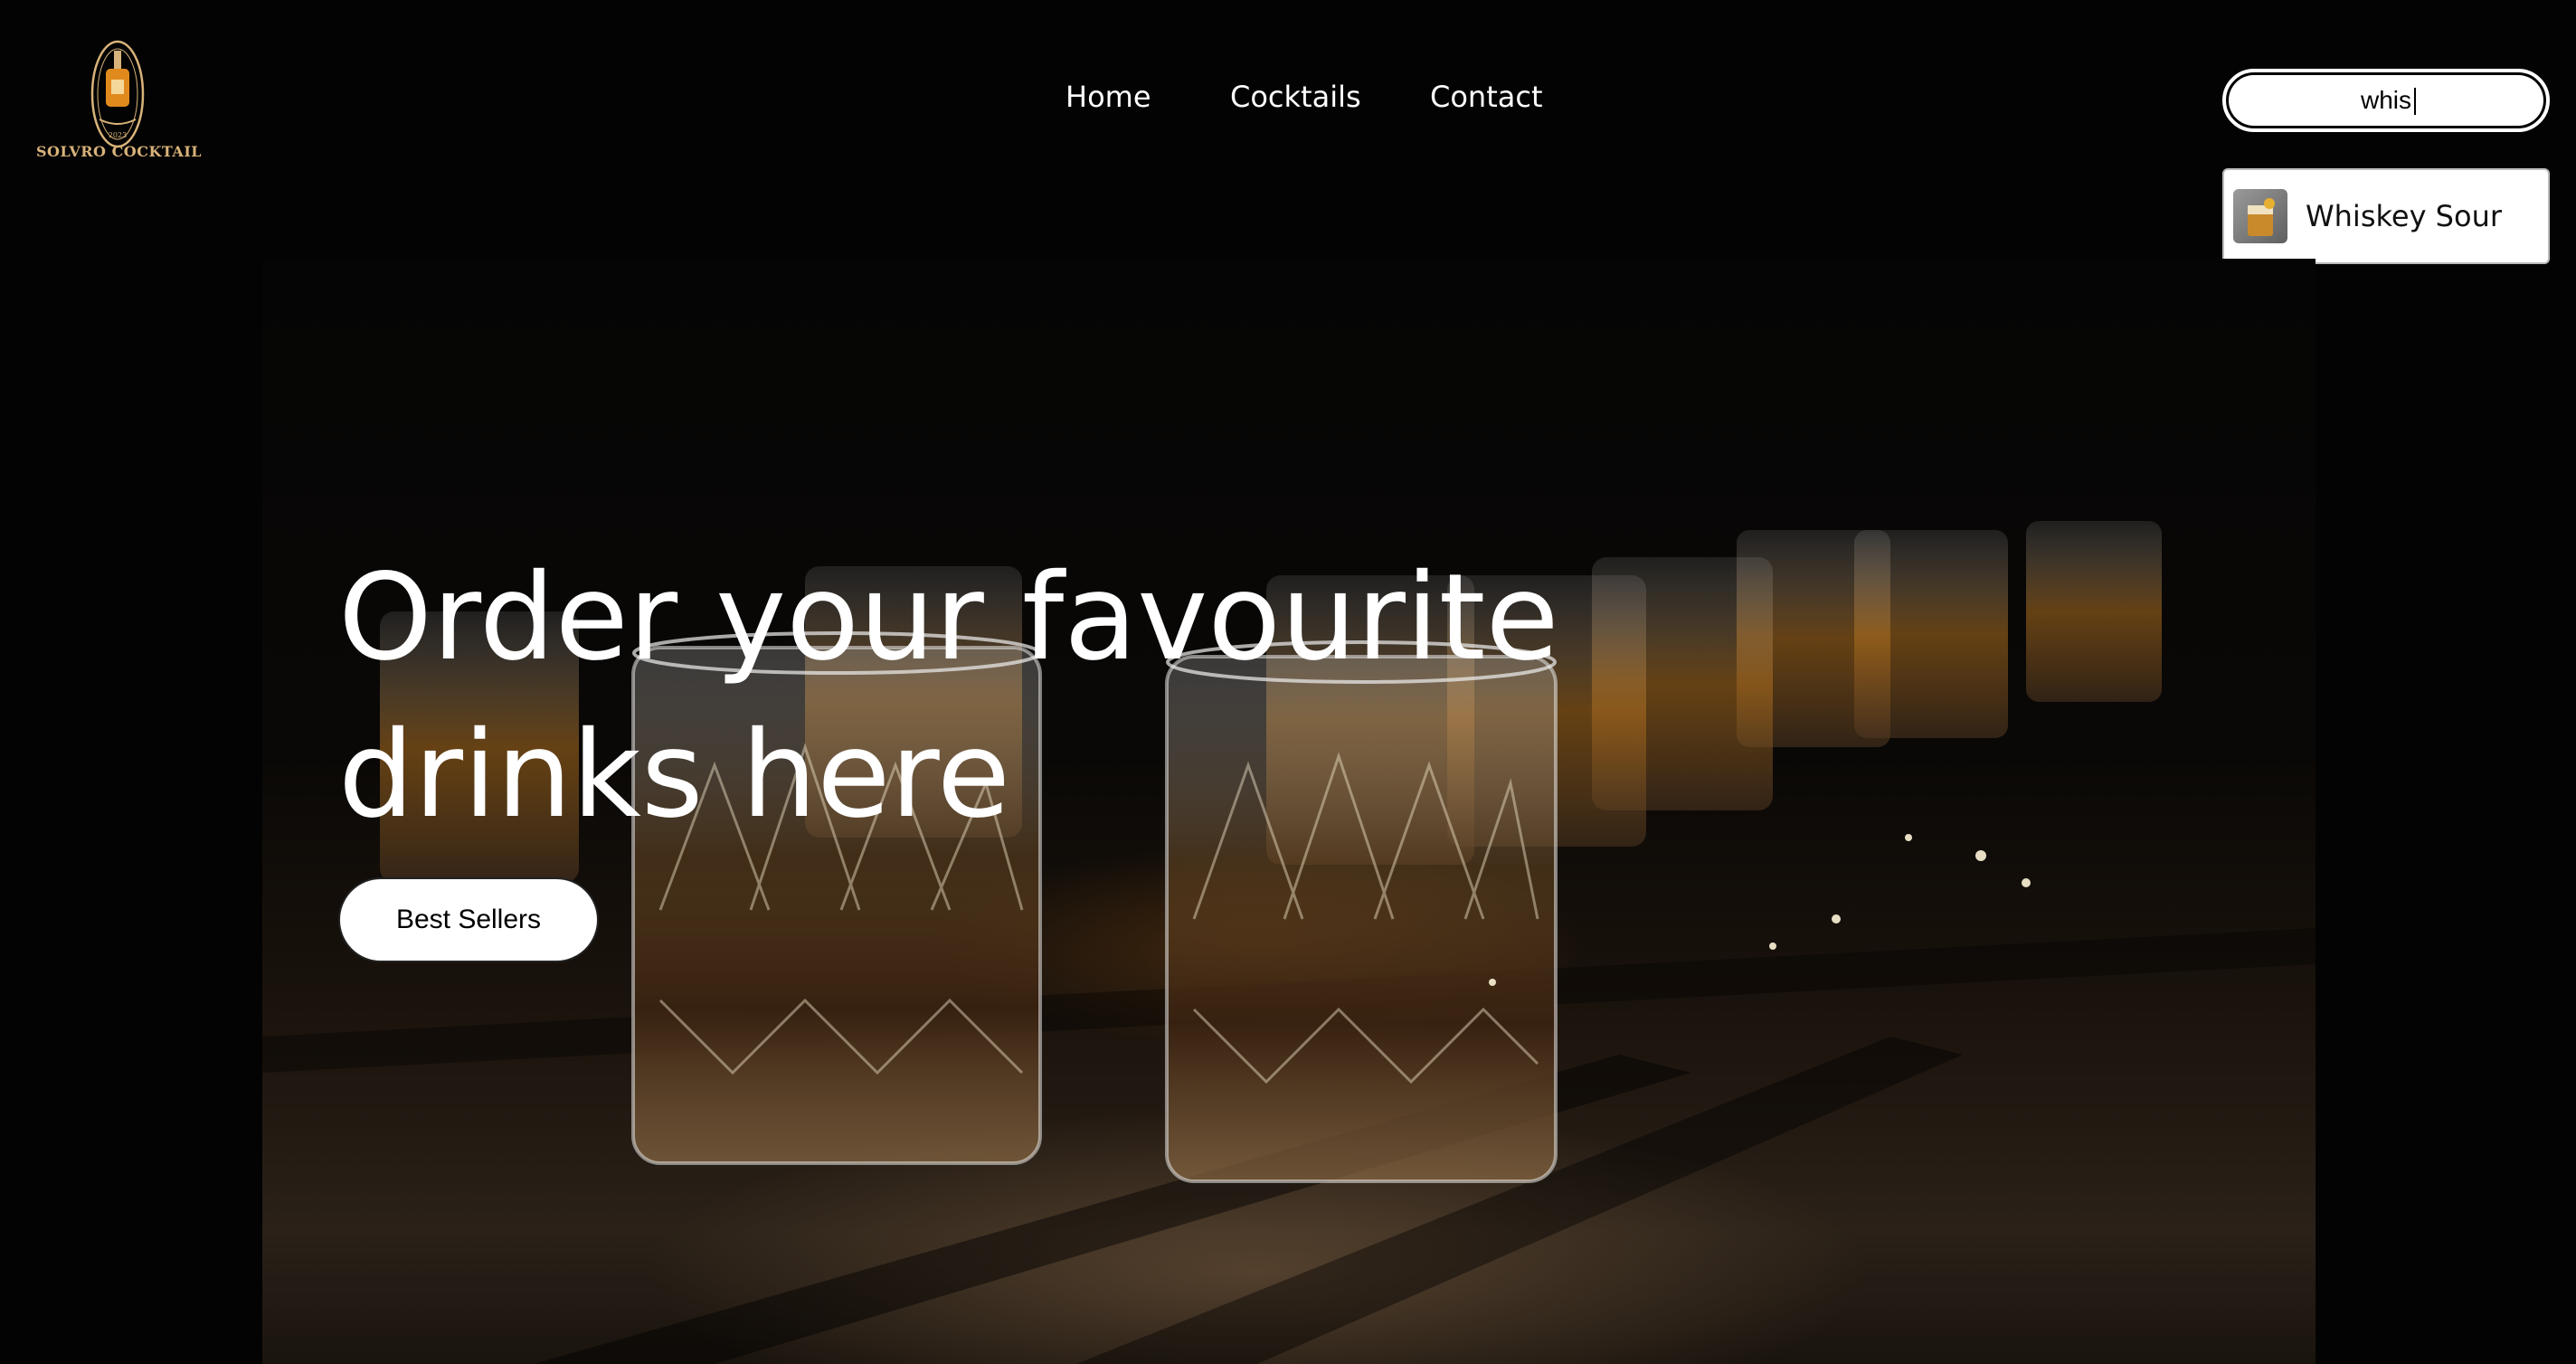 The height and width of the screenshot is (1364, 2576). I want to click on brand-logo: 2023 SOLVRO COCKTAIL, so click(119, 99).